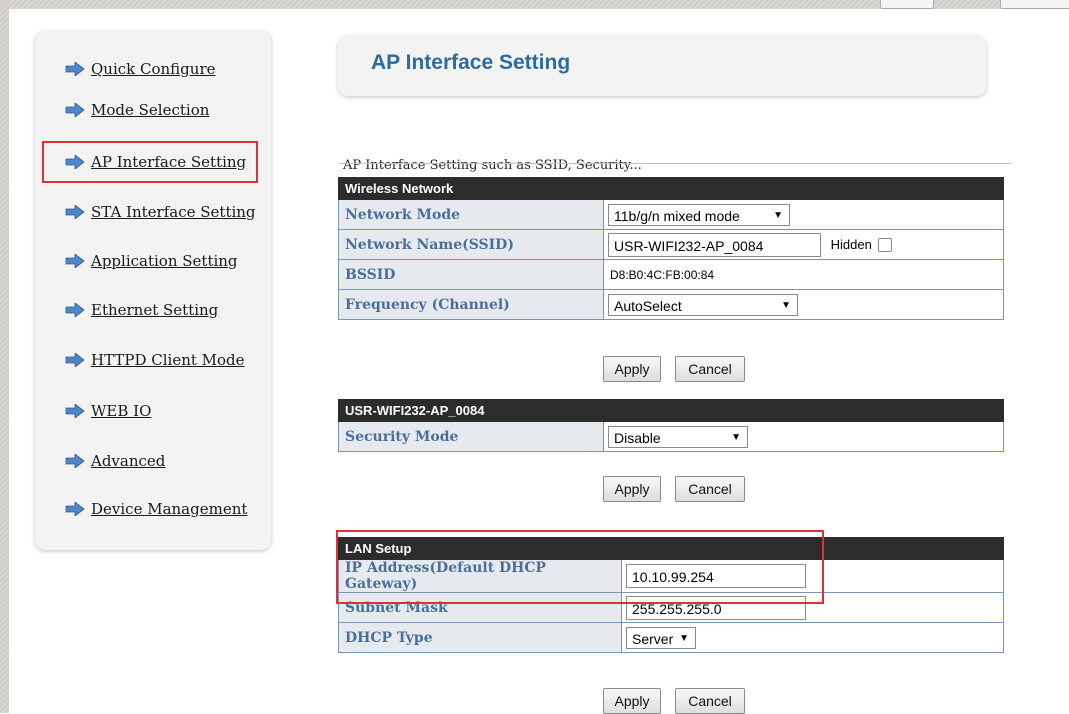  Describe the element at coordinates (471, 244) in the screenshot. I see `ssid-label: Network Name(SSID)` at that location.